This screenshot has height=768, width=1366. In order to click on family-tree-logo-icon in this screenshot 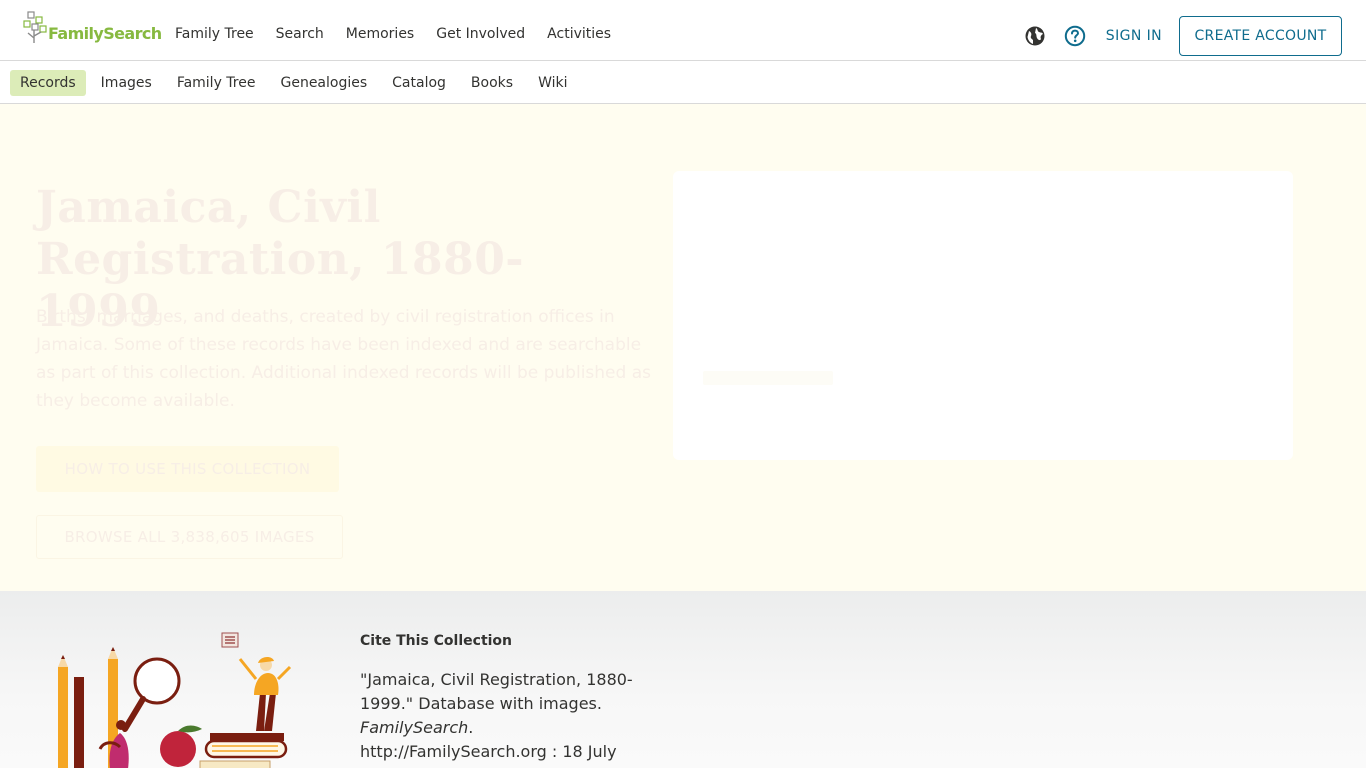, I will do `click(35, 27)`.